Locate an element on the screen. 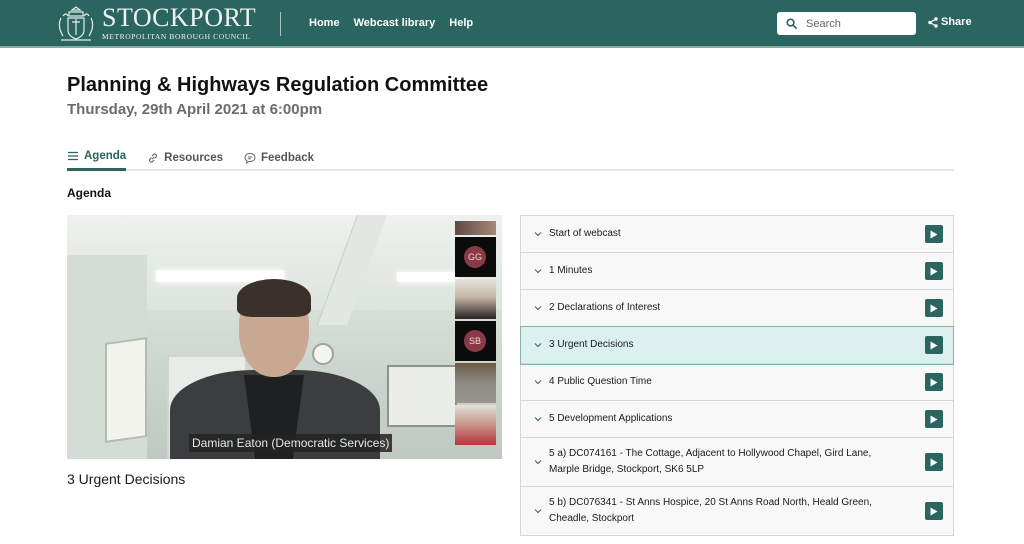 This screenshot has width=1024, height=544. agenda-item-active: 3 Urgent Decisions is located at coordinates (737, 345).